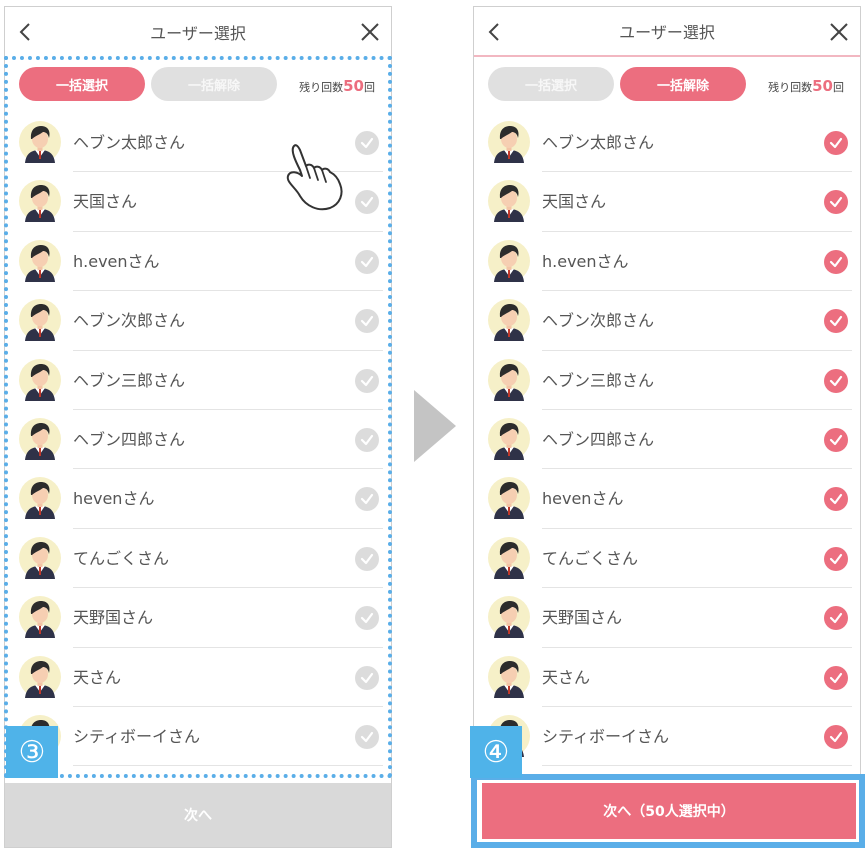  I want to click on remaining-count: 残り回数50回, so click(337, 86).